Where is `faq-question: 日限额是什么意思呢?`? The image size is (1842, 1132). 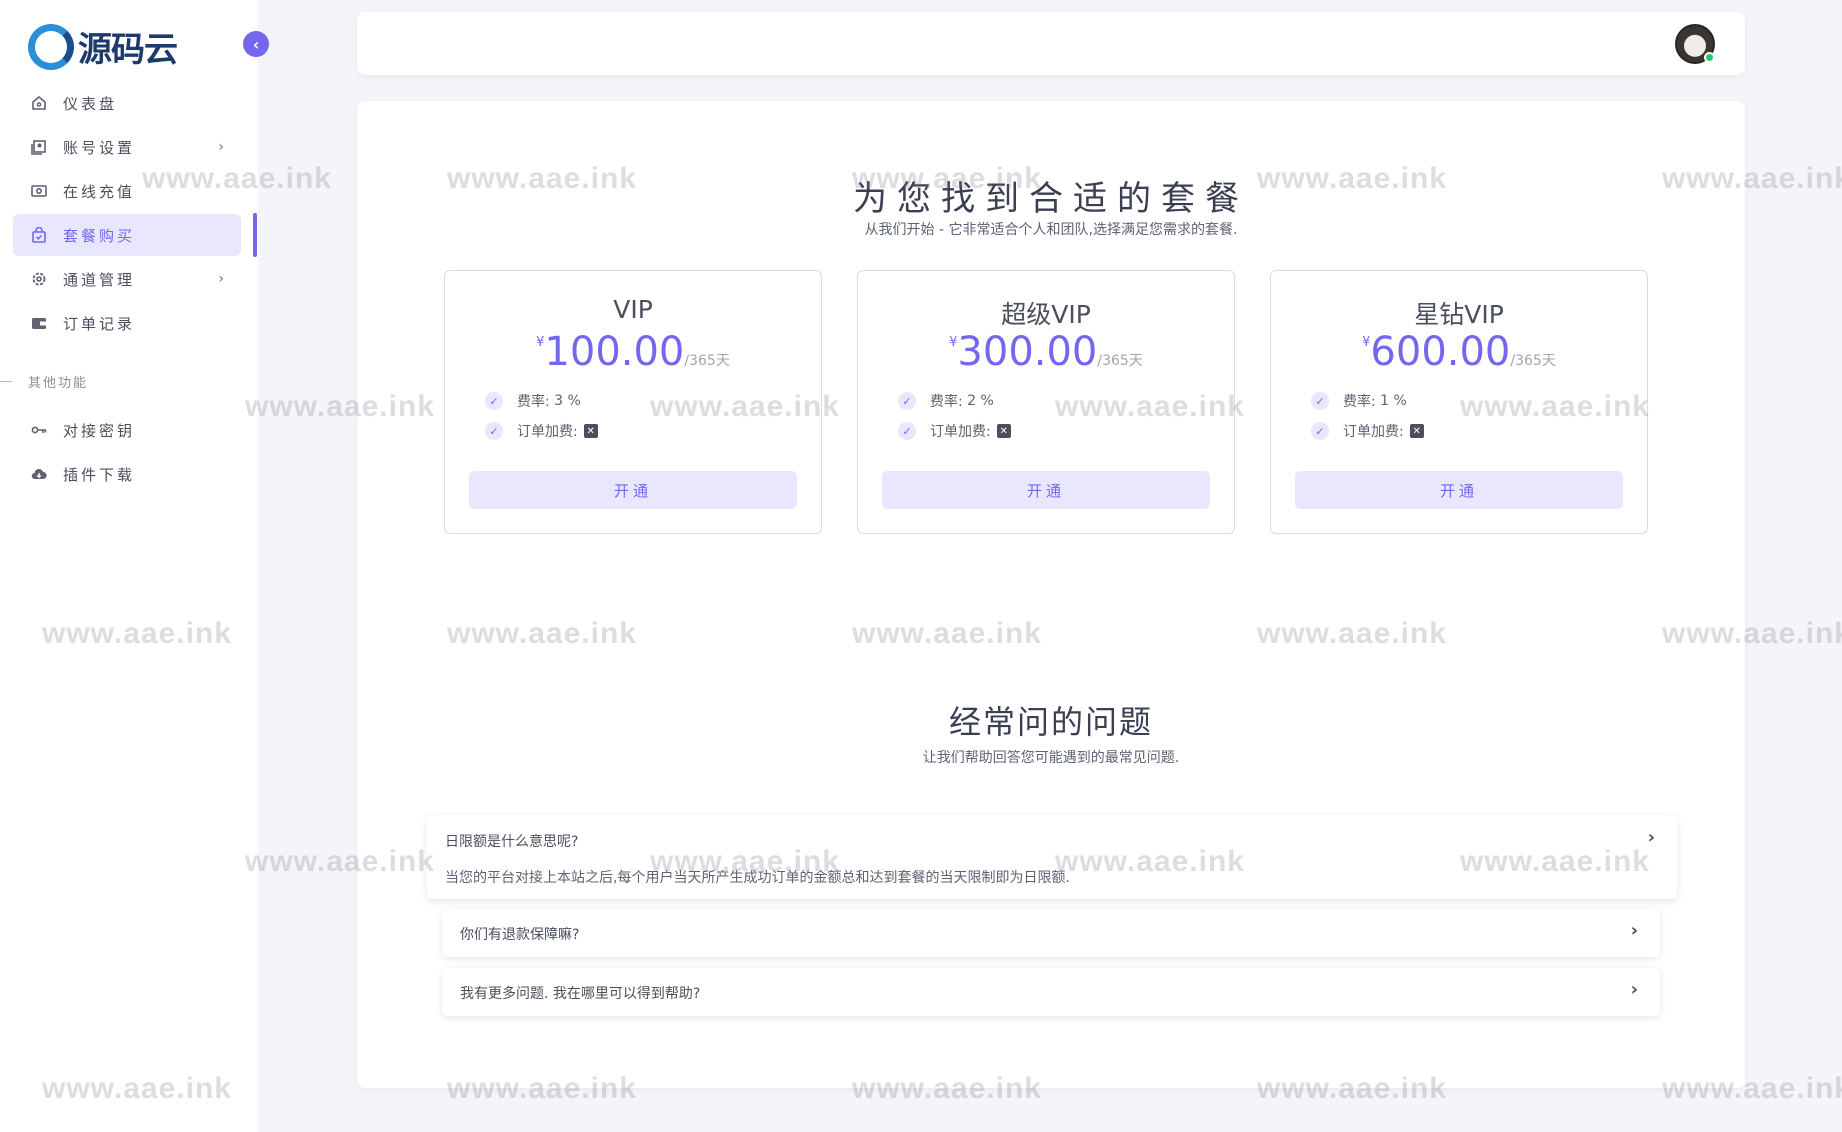
faq-question: 日限额是什么意思呢? is located at coordinates (511, 841).